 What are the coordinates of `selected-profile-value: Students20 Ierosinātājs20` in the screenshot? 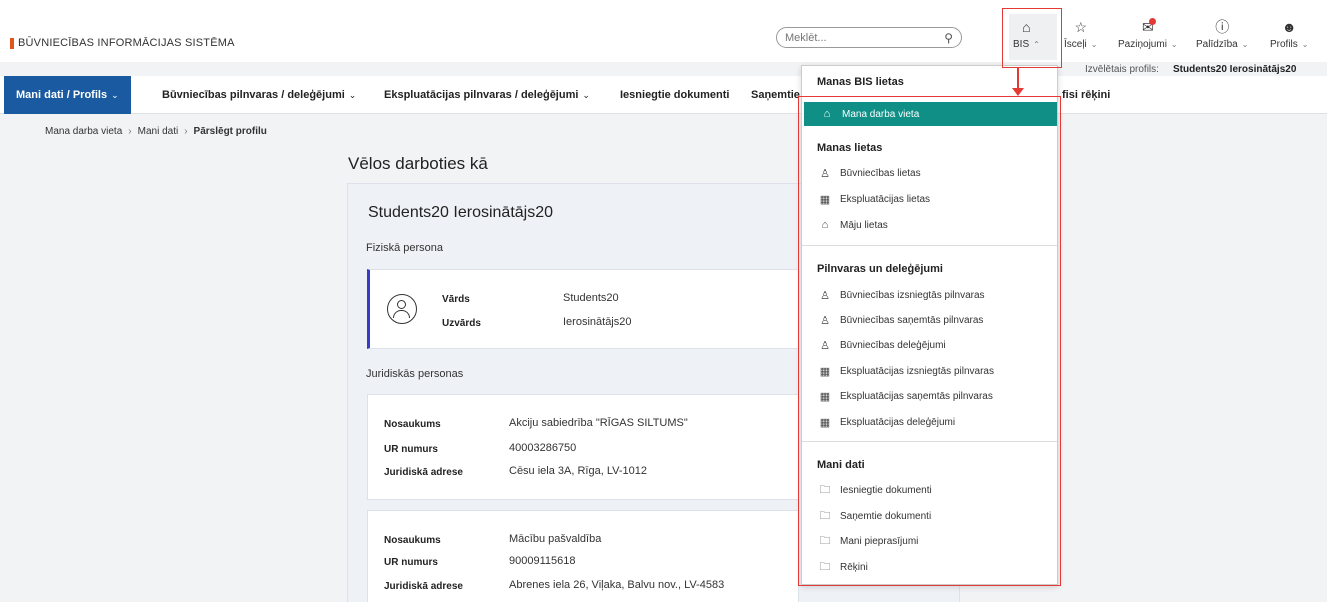 It's located at (1235, 69).